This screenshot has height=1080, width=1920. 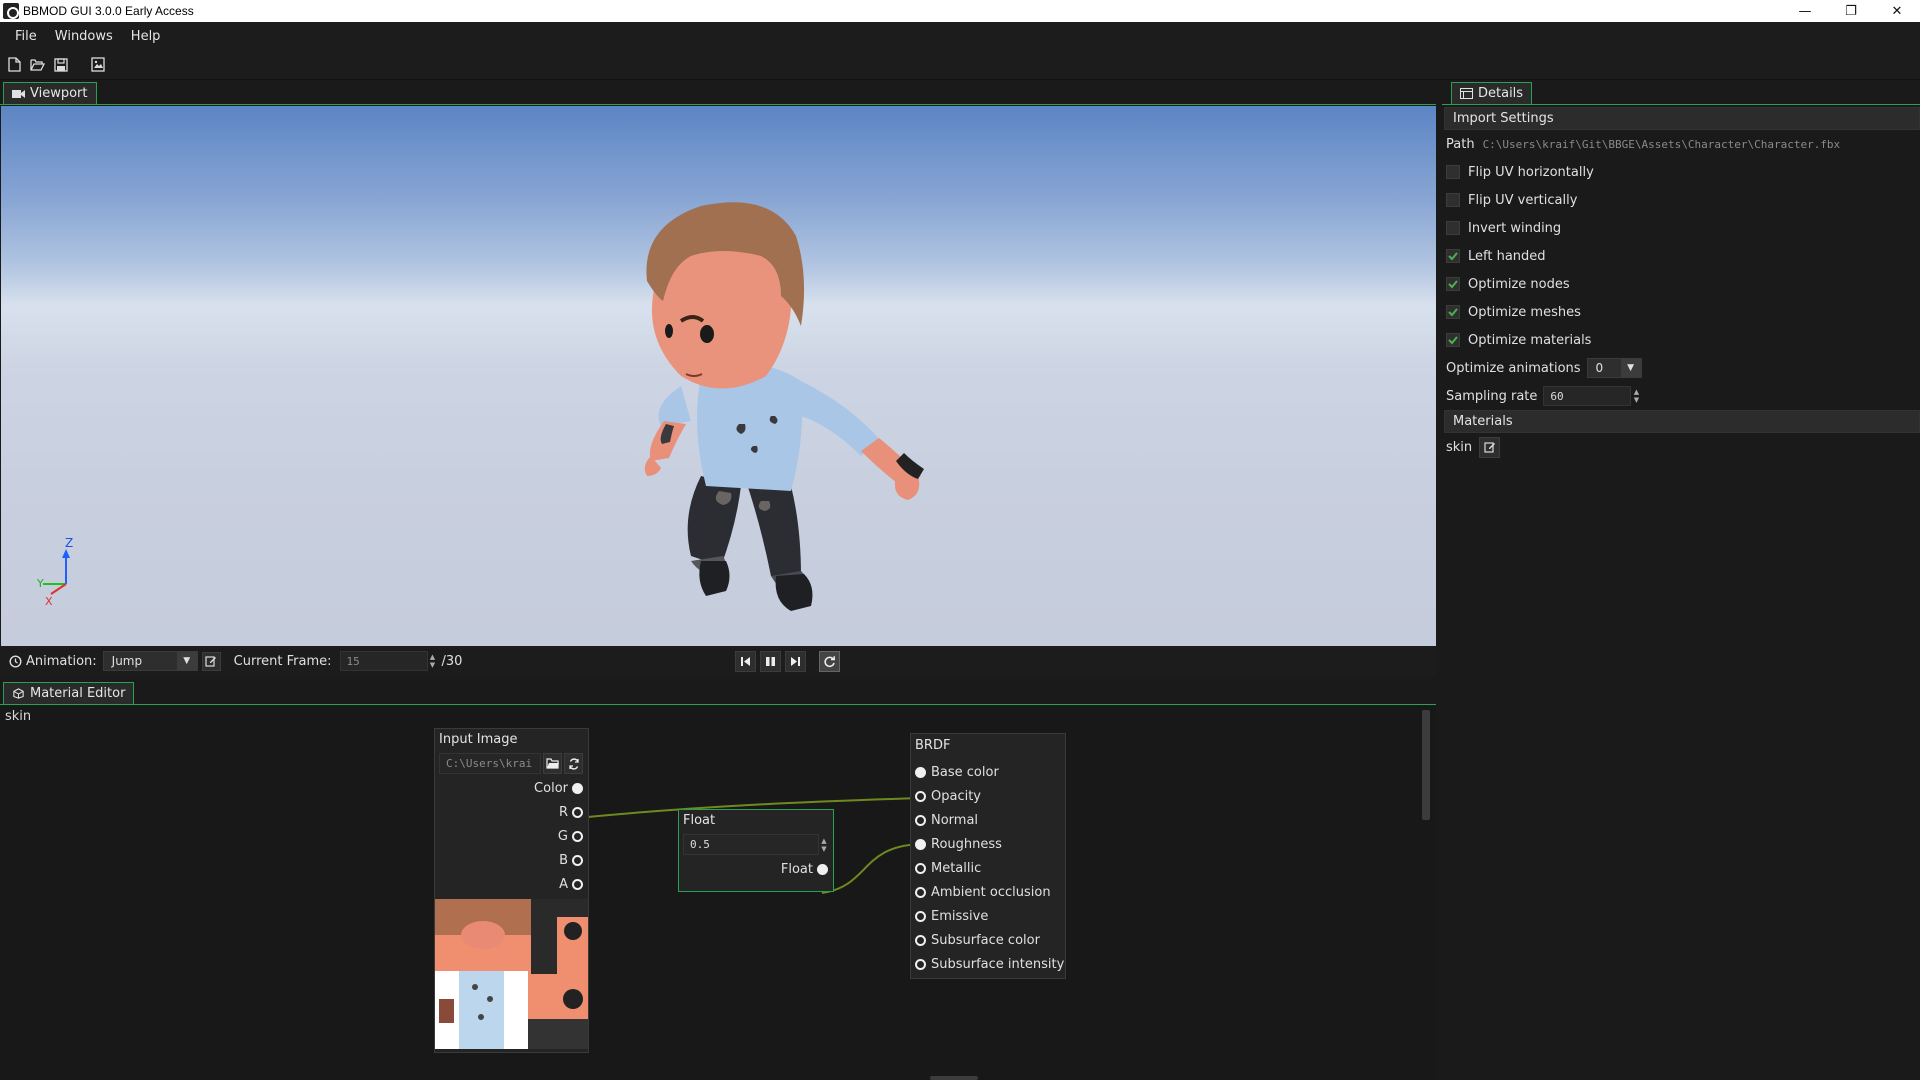 I want to click on tab-viewport: Viewport, so click(x=50, y=93).